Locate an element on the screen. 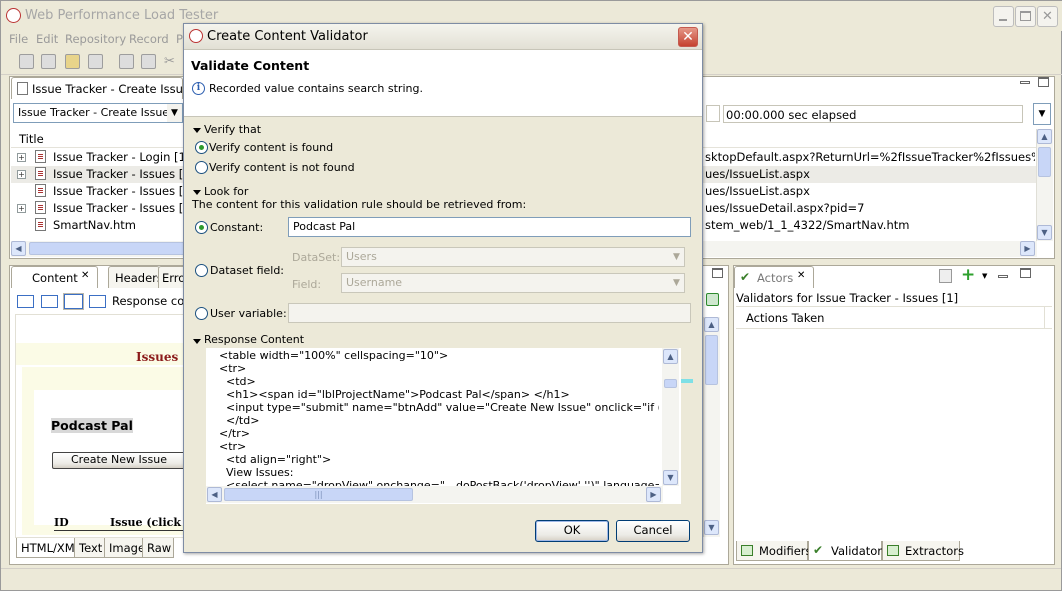  constant-label: Constant: is located at coordinates (236, 227).